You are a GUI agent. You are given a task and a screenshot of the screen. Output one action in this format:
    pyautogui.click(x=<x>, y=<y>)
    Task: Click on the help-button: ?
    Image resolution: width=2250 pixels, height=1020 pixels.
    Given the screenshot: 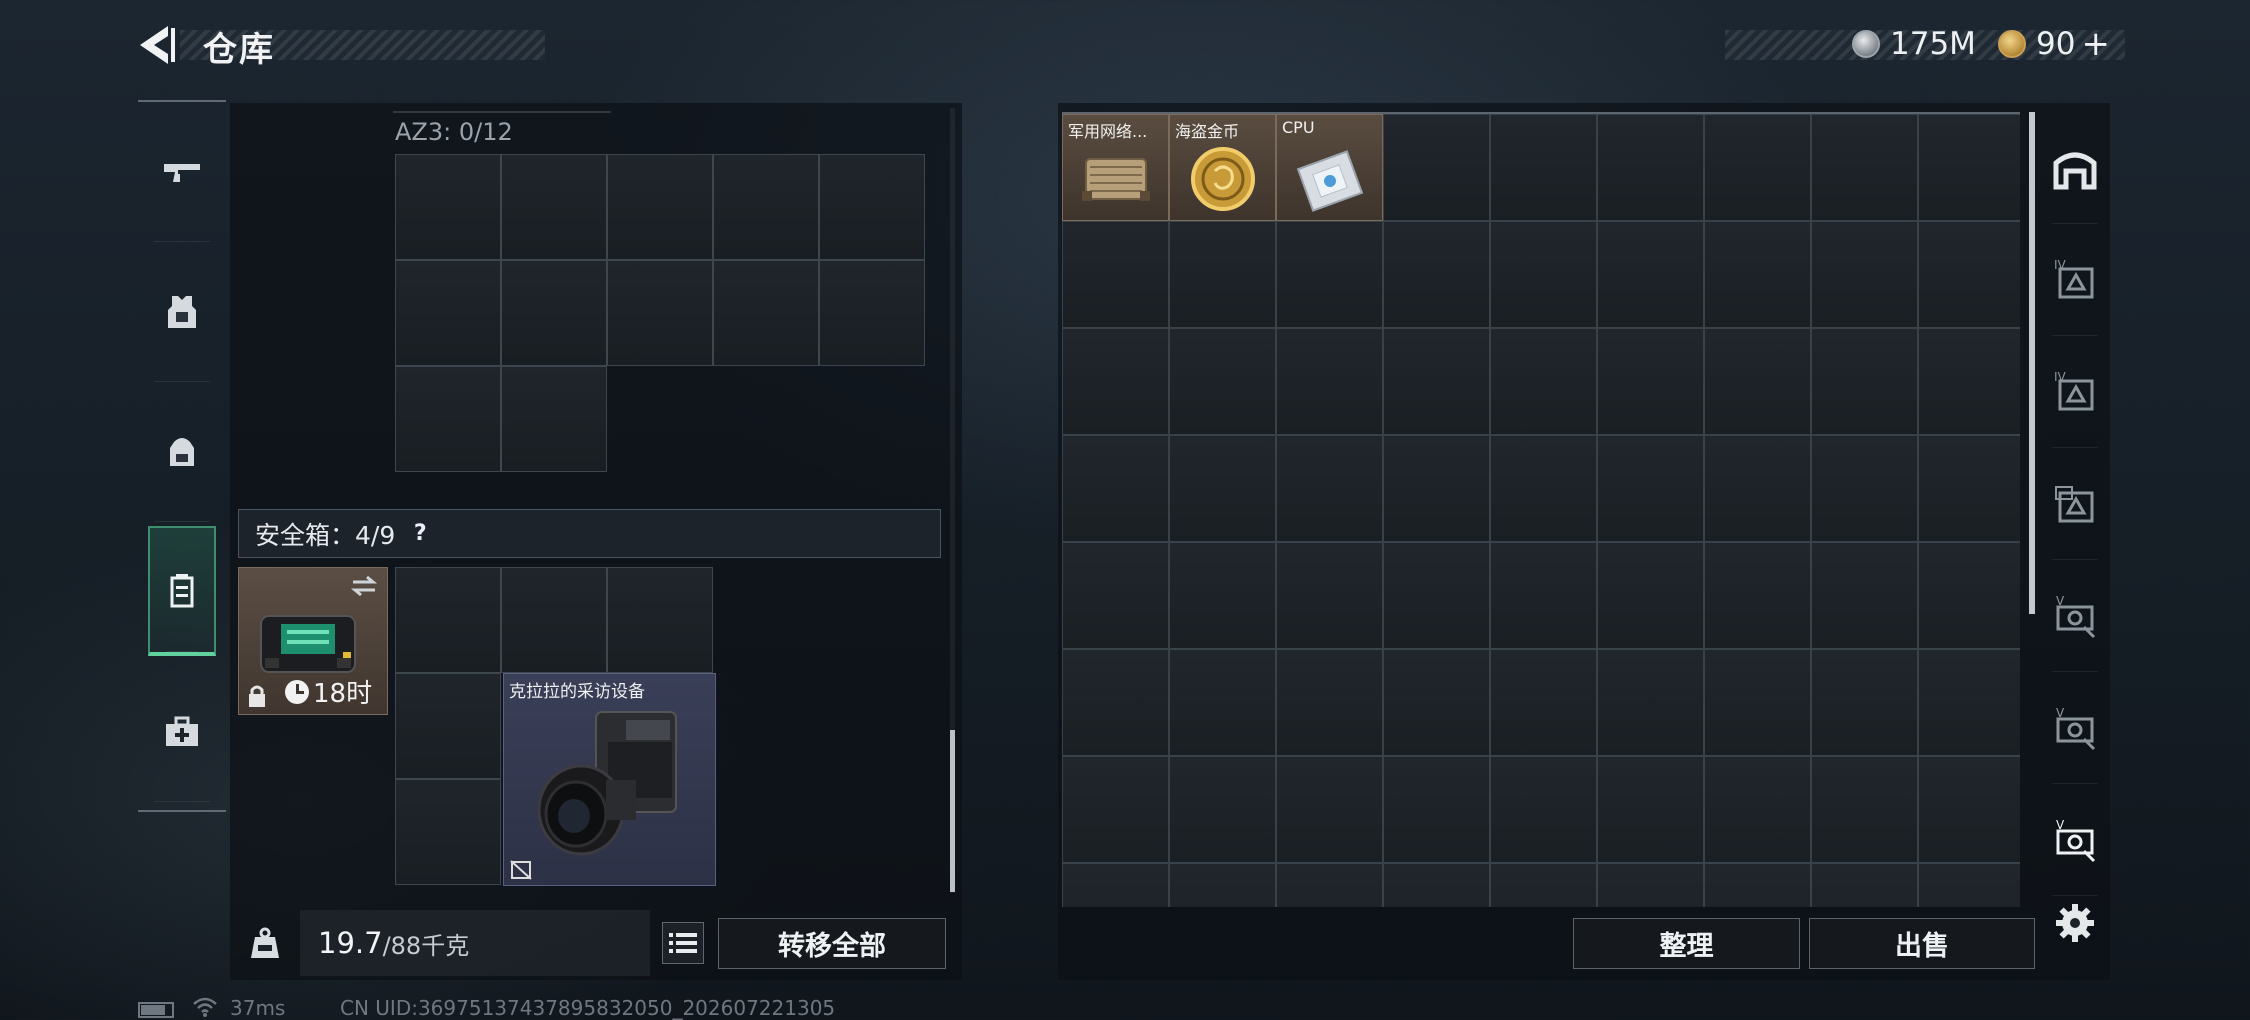 What is the action you would take?
    pyautogui.click(x=420, y=534)
    